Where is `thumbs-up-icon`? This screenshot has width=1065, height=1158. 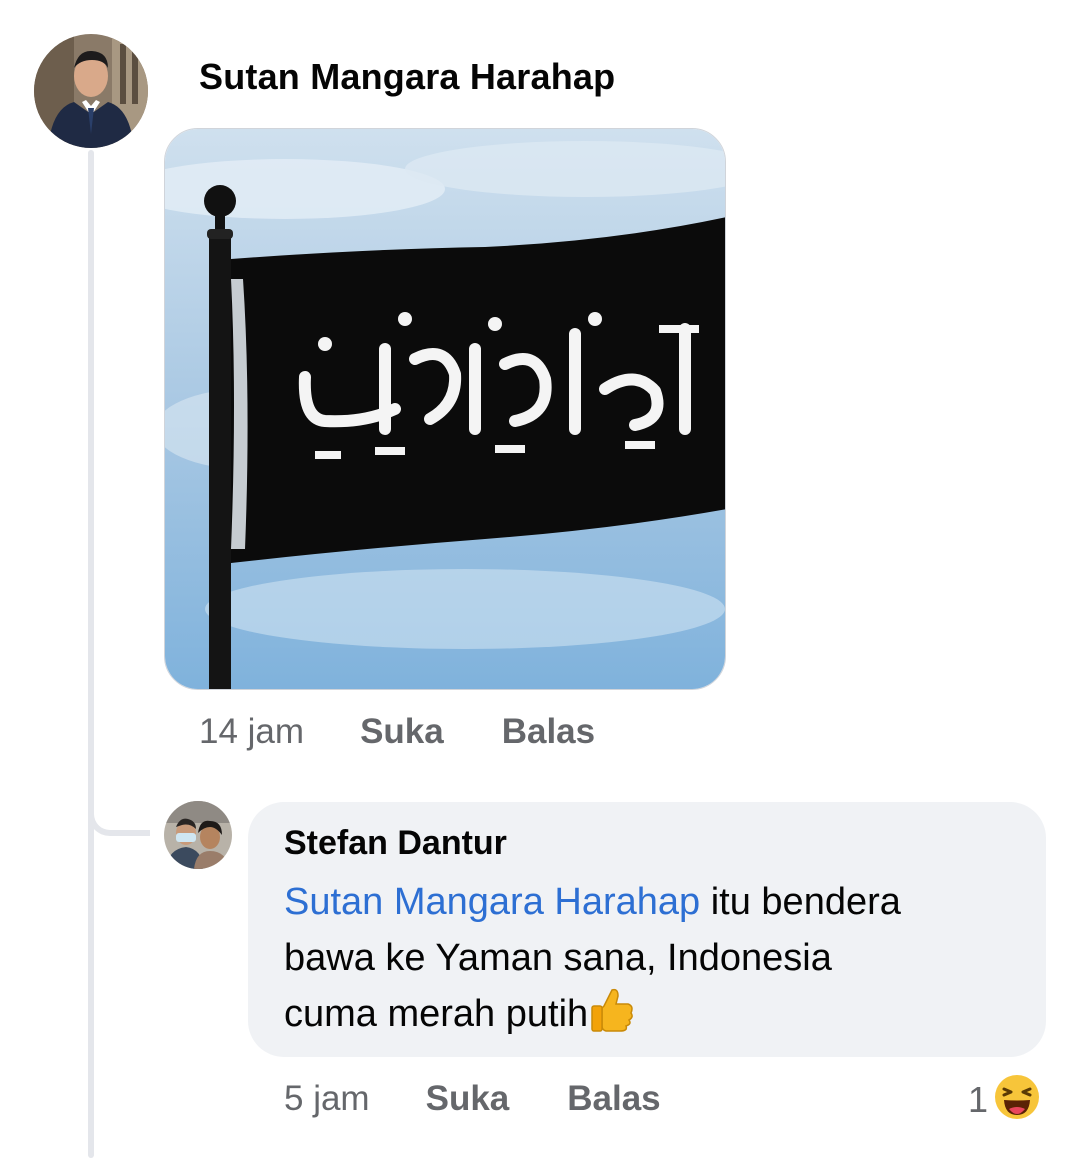 thumbs-up-icon is located at coordinates (612, 1017).